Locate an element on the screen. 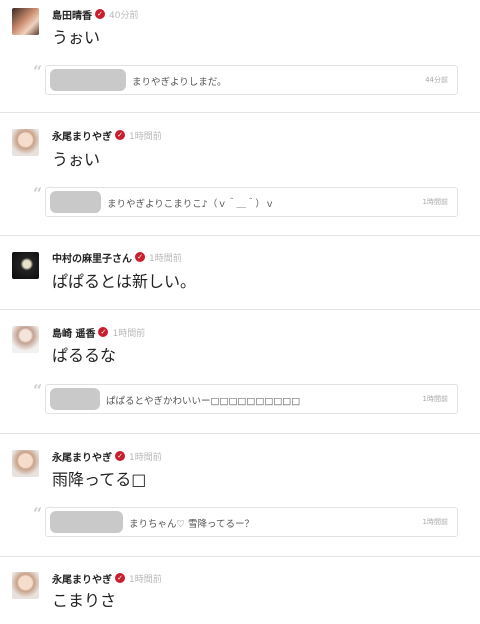  post-item: 中村の麻里子さん ✓ 1時間前 ぱぱるとは新しい。 is located at coordinates (240, 273).